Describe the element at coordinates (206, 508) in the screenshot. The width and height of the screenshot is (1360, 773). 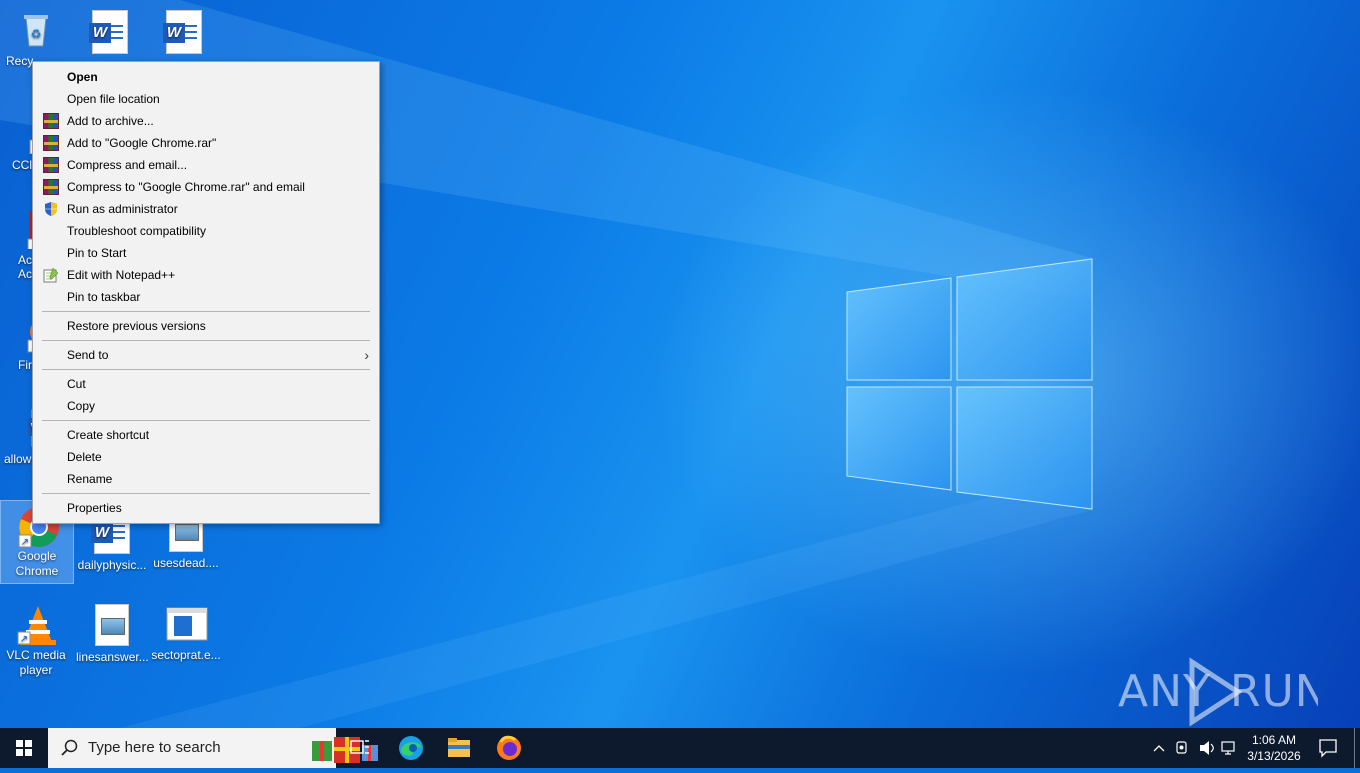
I see `menu-item-properties: Properties` at that location.